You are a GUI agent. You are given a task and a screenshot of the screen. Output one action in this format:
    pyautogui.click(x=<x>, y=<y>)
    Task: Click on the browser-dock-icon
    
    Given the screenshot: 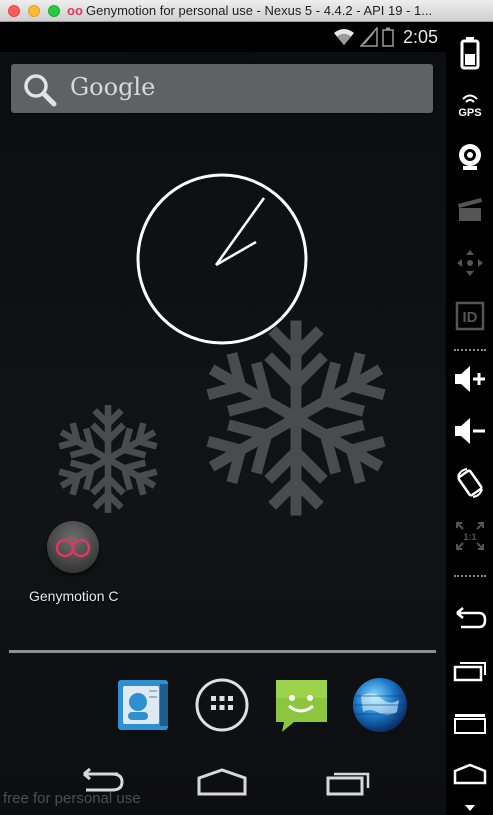 What is the action you would take?
    pyautogui.click(x=380, y=705)
    